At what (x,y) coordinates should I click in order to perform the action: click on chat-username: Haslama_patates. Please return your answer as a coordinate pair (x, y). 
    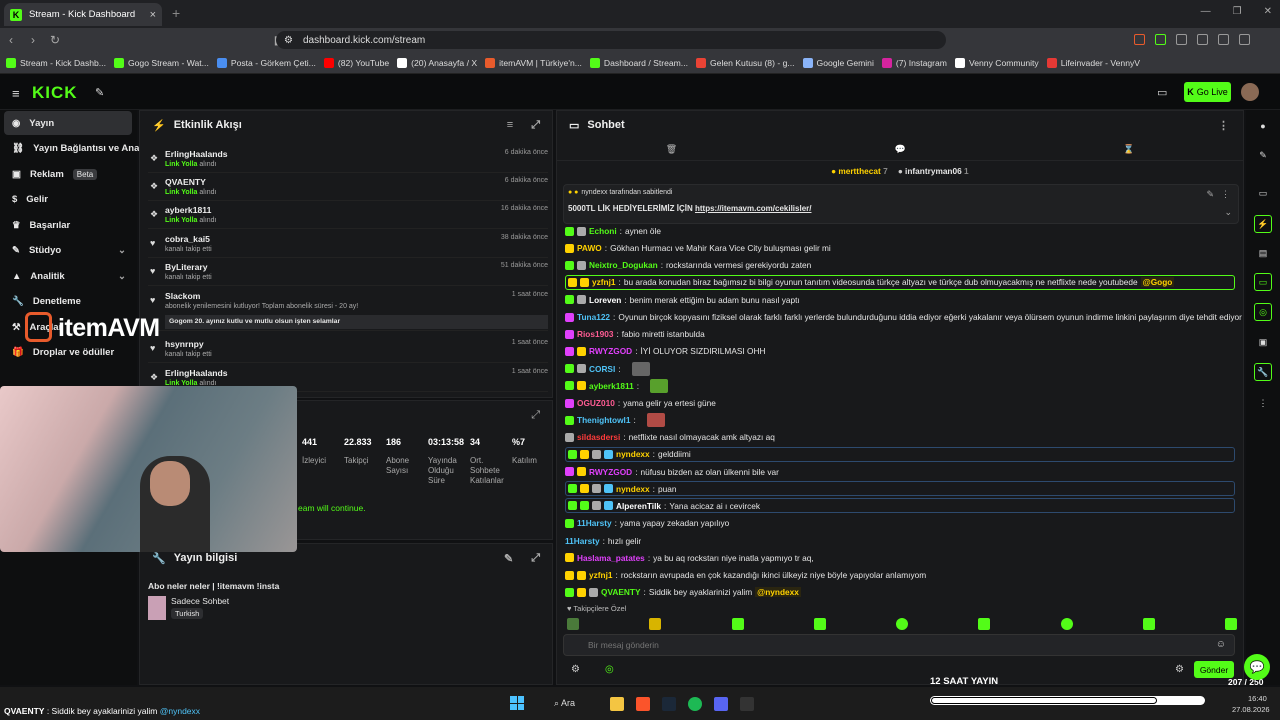
    Looking at the image, I should click on (611, 558).